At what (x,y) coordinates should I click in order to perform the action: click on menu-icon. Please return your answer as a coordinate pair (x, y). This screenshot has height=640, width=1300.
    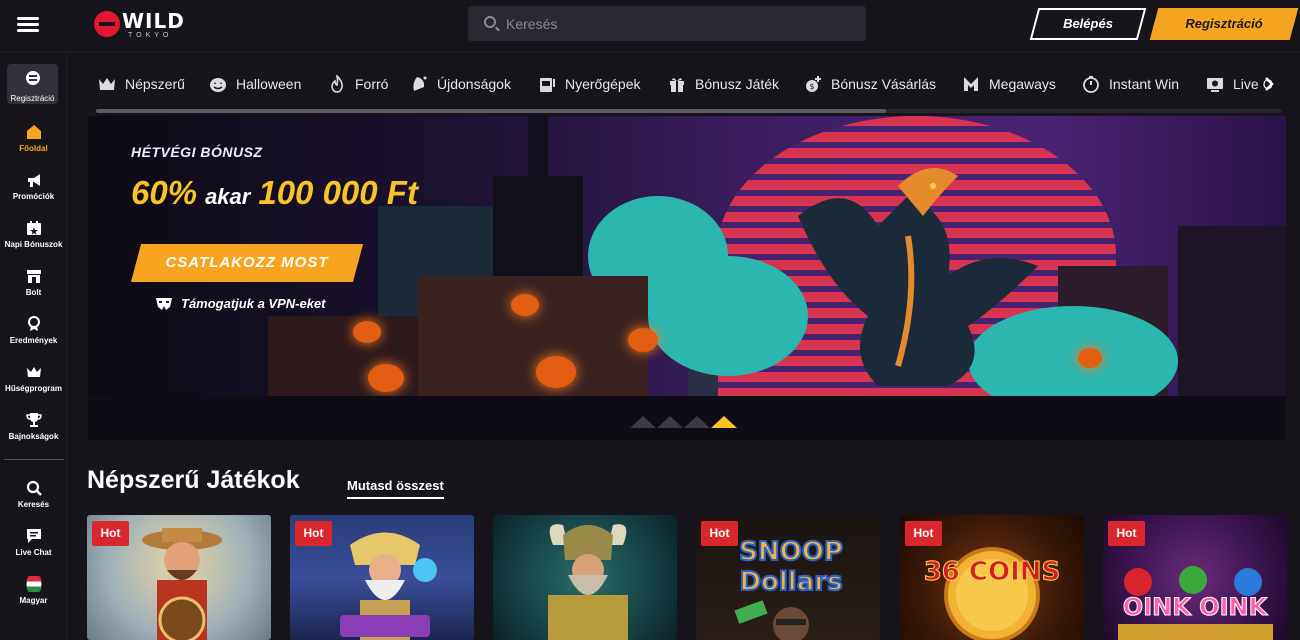
    Looking at the image, I should click on (28, 25).